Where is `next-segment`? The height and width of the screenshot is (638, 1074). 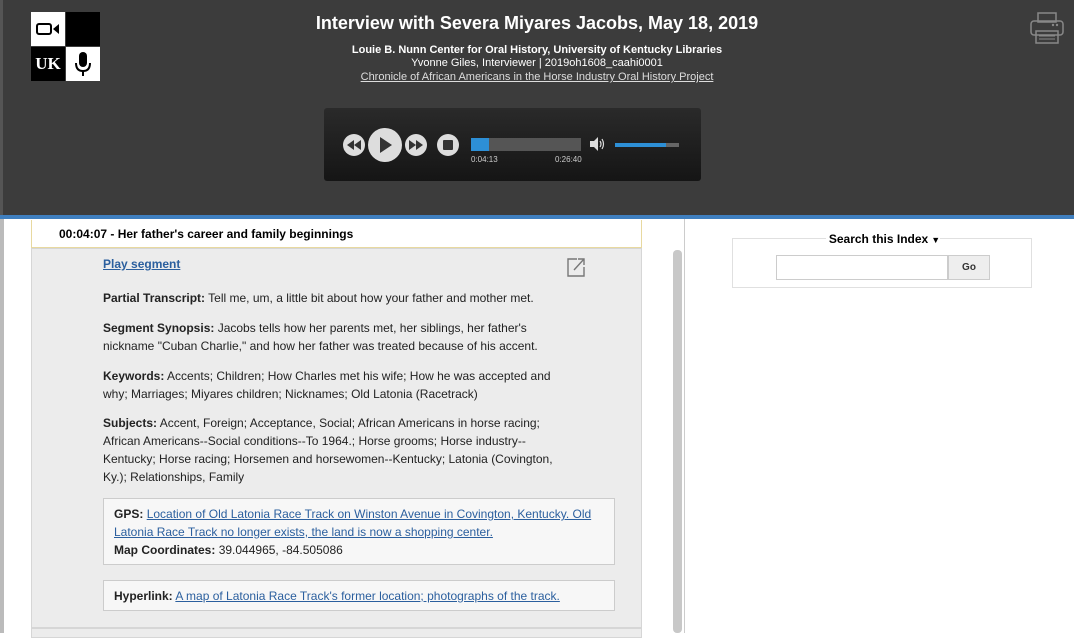 next-segment is located at coordinates (336, 633).